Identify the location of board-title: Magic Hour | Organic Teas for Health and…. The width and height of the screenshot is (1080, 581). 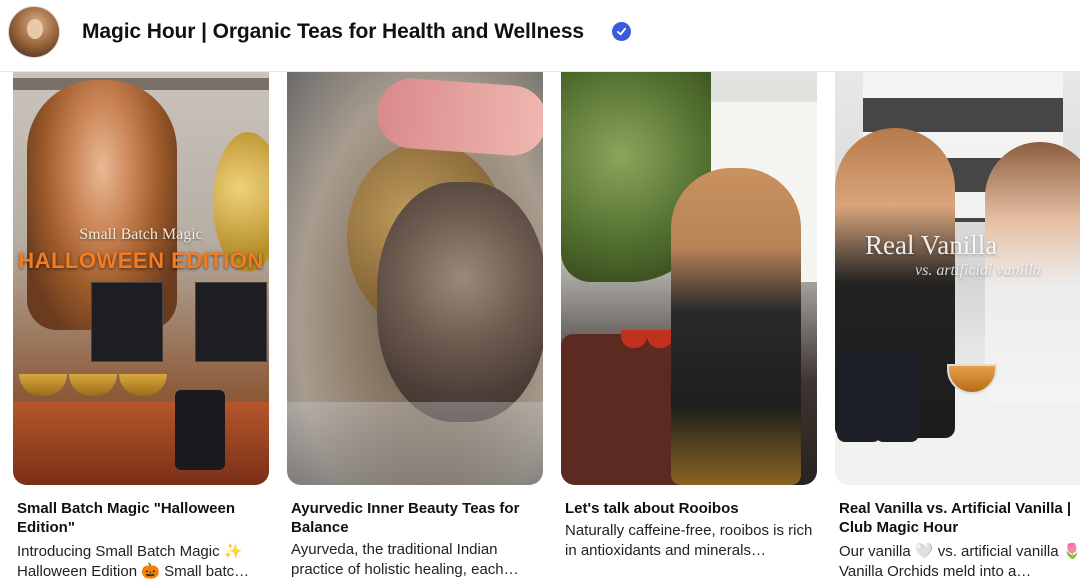
(333, 32).